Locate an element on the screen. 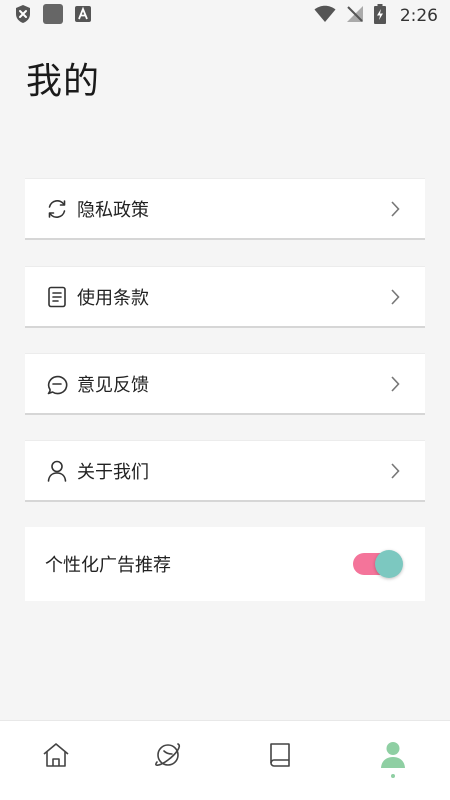 The height and width of the screenshot is (800, 450). nav-explore is located at coordinates (168, 757).